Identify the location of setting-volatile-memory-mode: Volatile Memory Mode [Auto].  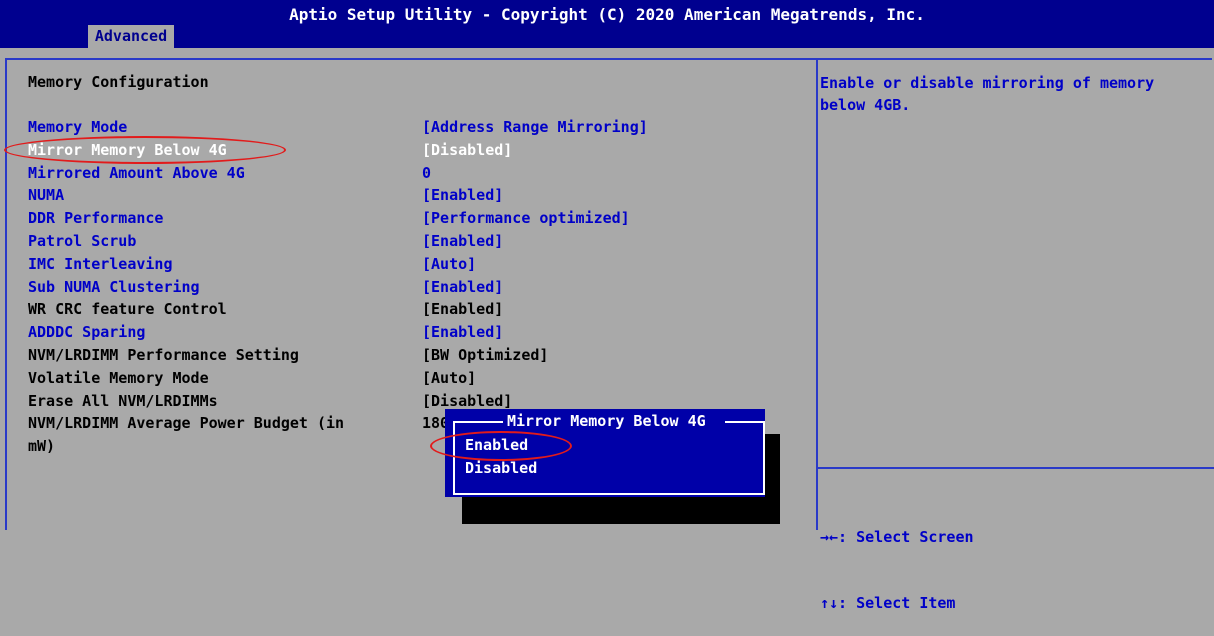
(252, 378).